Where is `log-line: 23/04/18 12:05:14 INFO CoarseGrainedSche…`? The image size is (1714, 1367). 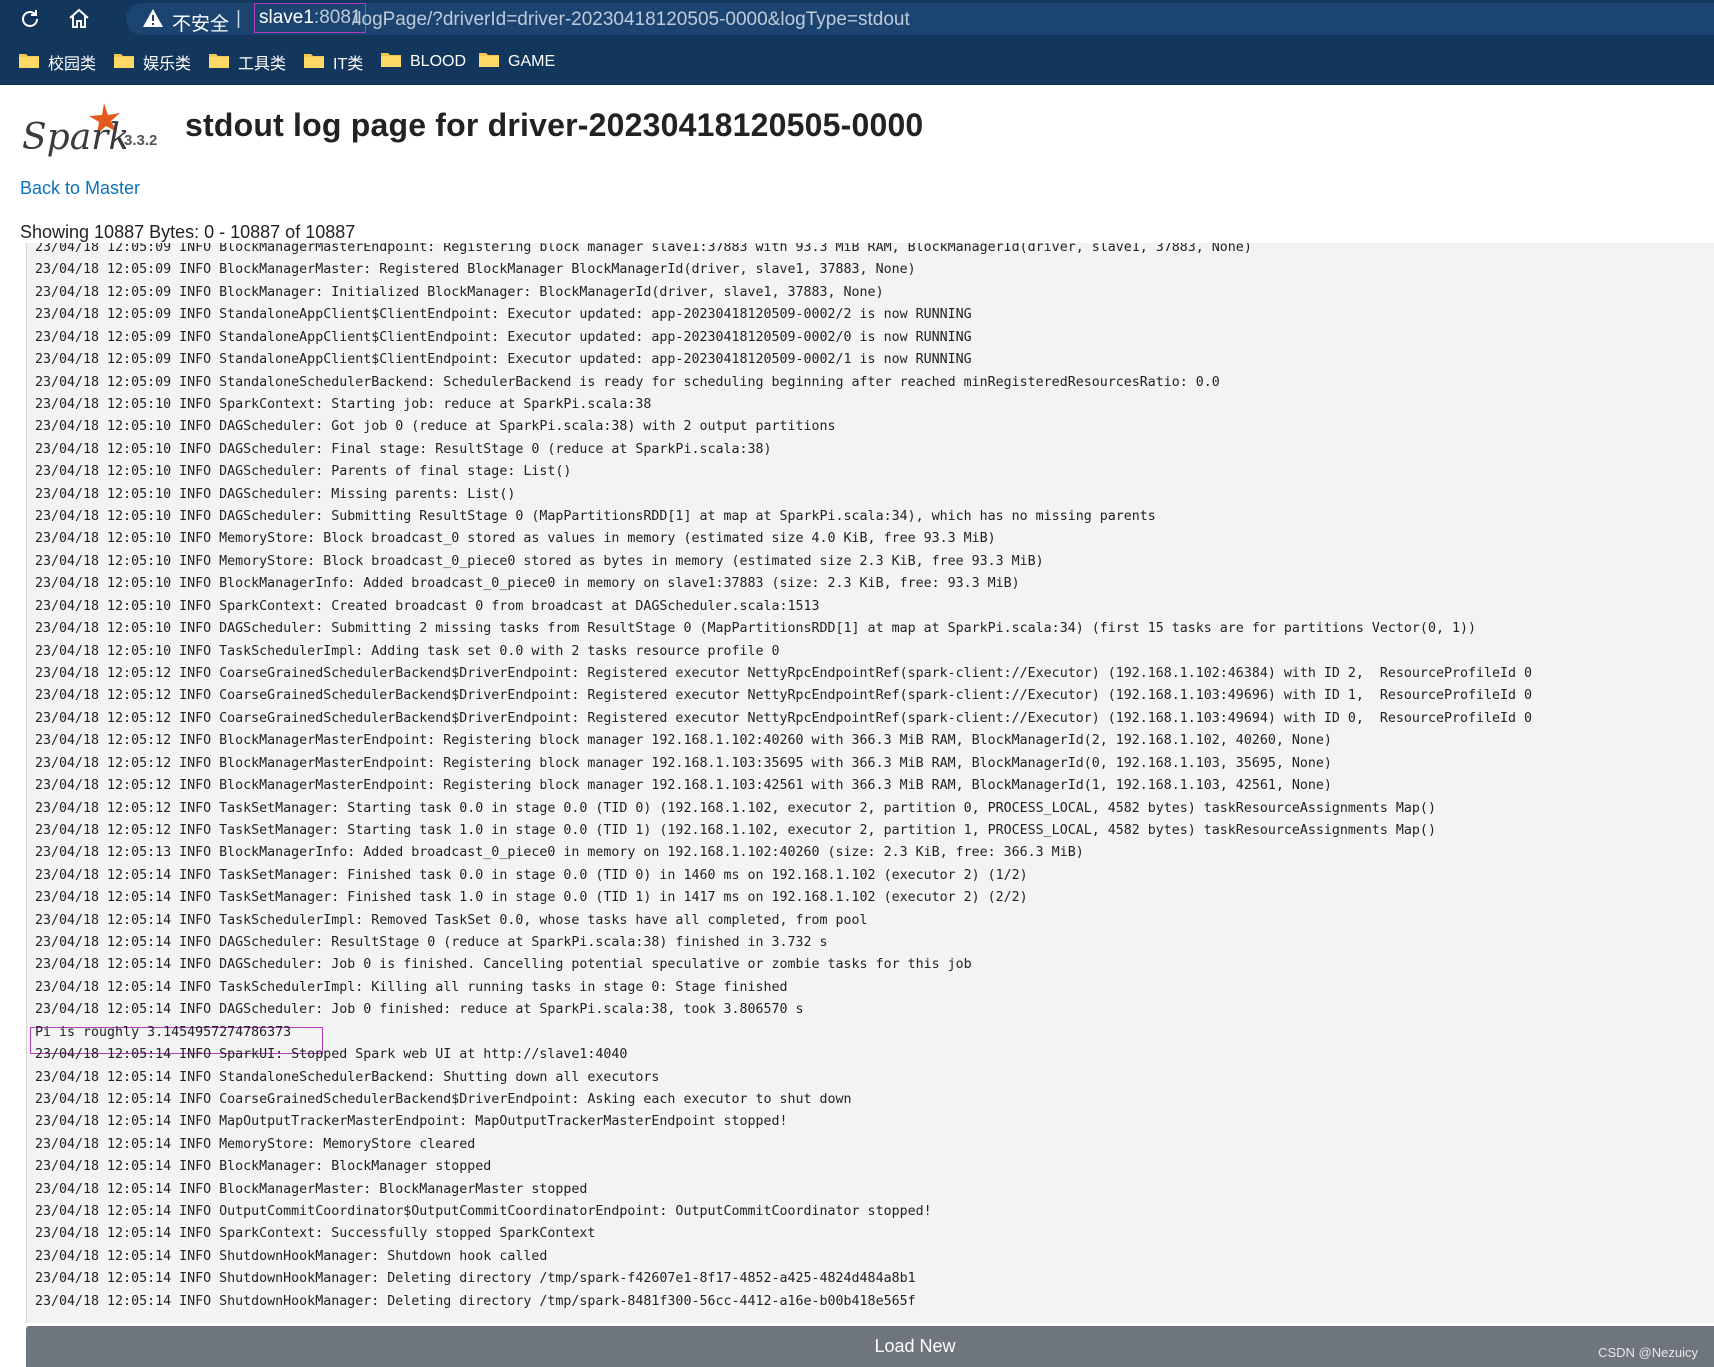 log-line: 23/04/18 12:05:14 INFO CoarseGrainedSche… is located at coordinates (443, 1099).